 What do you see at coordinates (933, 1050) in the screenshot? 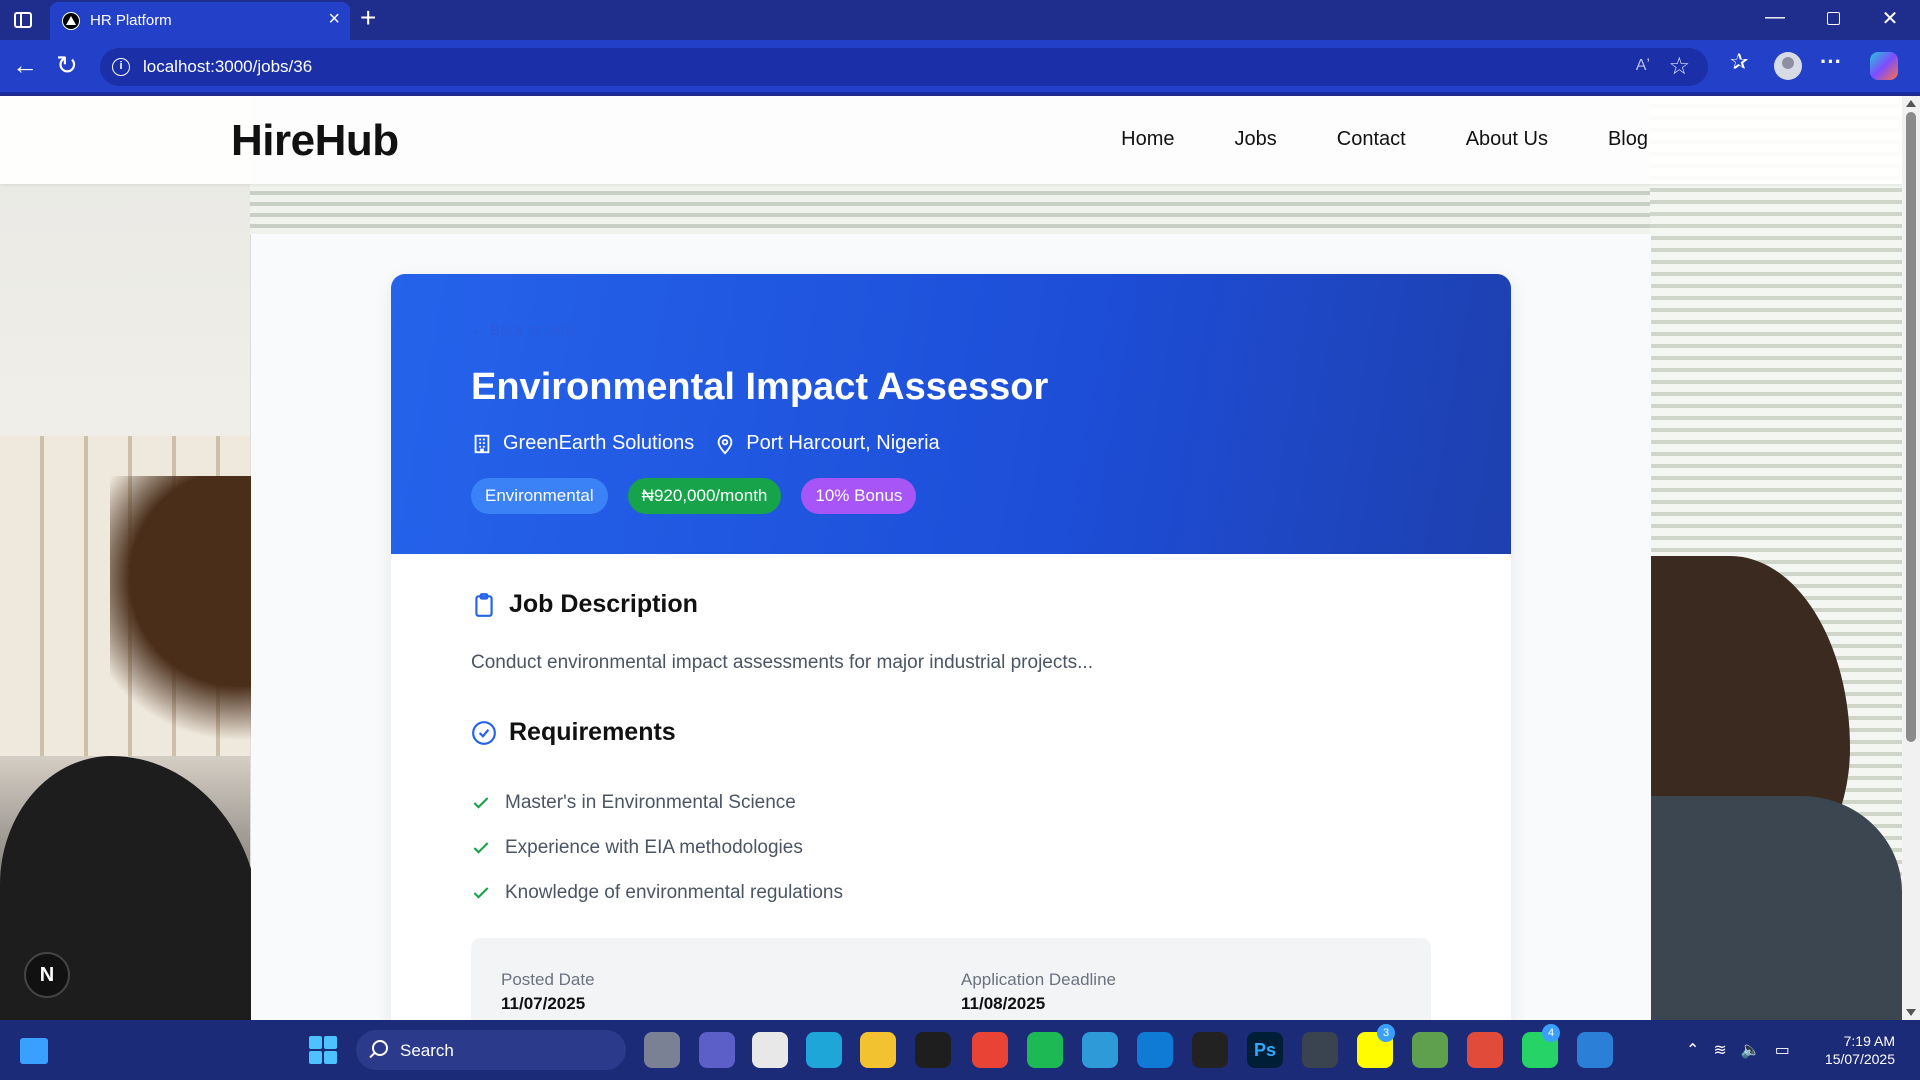
I see `figma-icon` at bounding box center [933, 1050].